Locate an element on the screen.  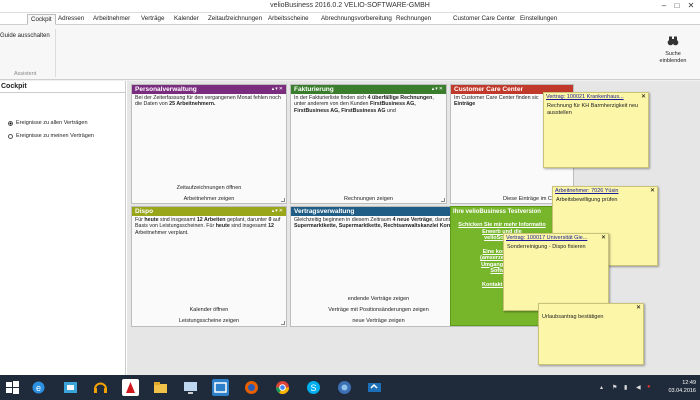
adobe-icon is located at coordinates (130, 387).